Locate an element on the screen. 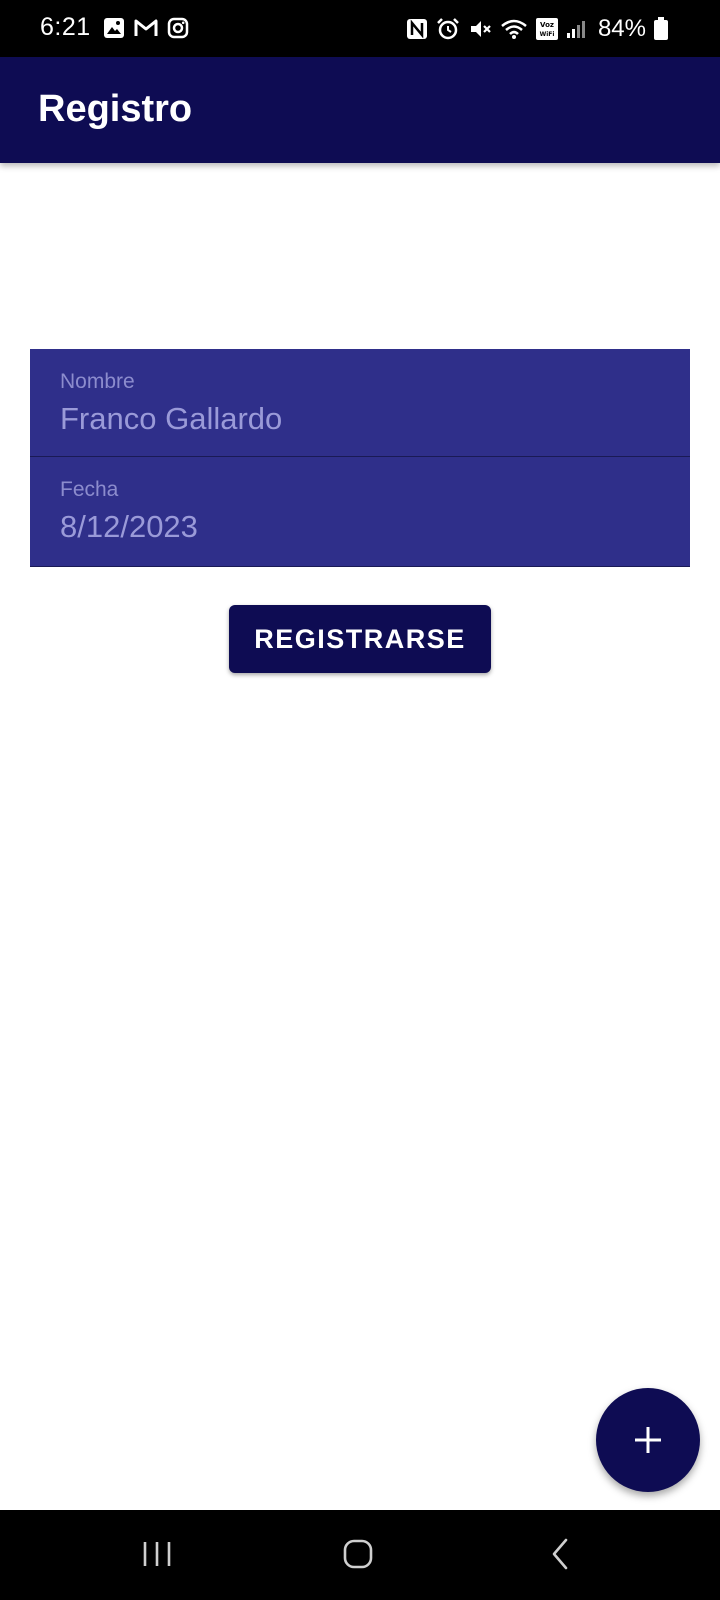 Image resolution: width=720 pixels, height=1600 pixels. name-field-value: Franco Gallardo is located at coordinates (171, 419).